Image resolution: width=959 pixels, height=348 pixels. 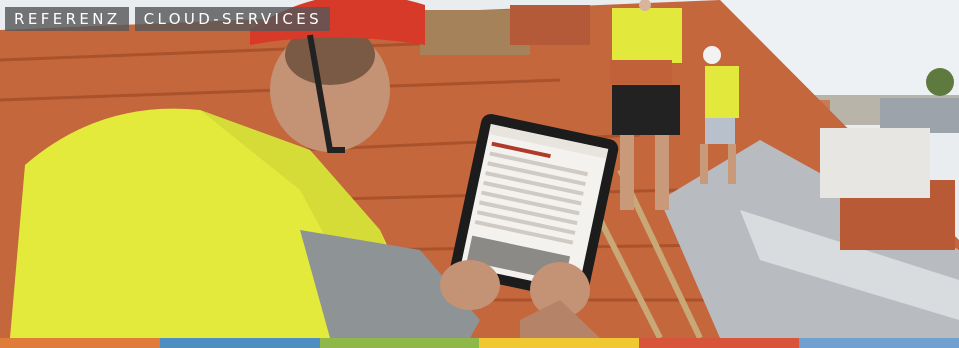 I want to click on stripe-segment-blue, so click(x=239, y=343).